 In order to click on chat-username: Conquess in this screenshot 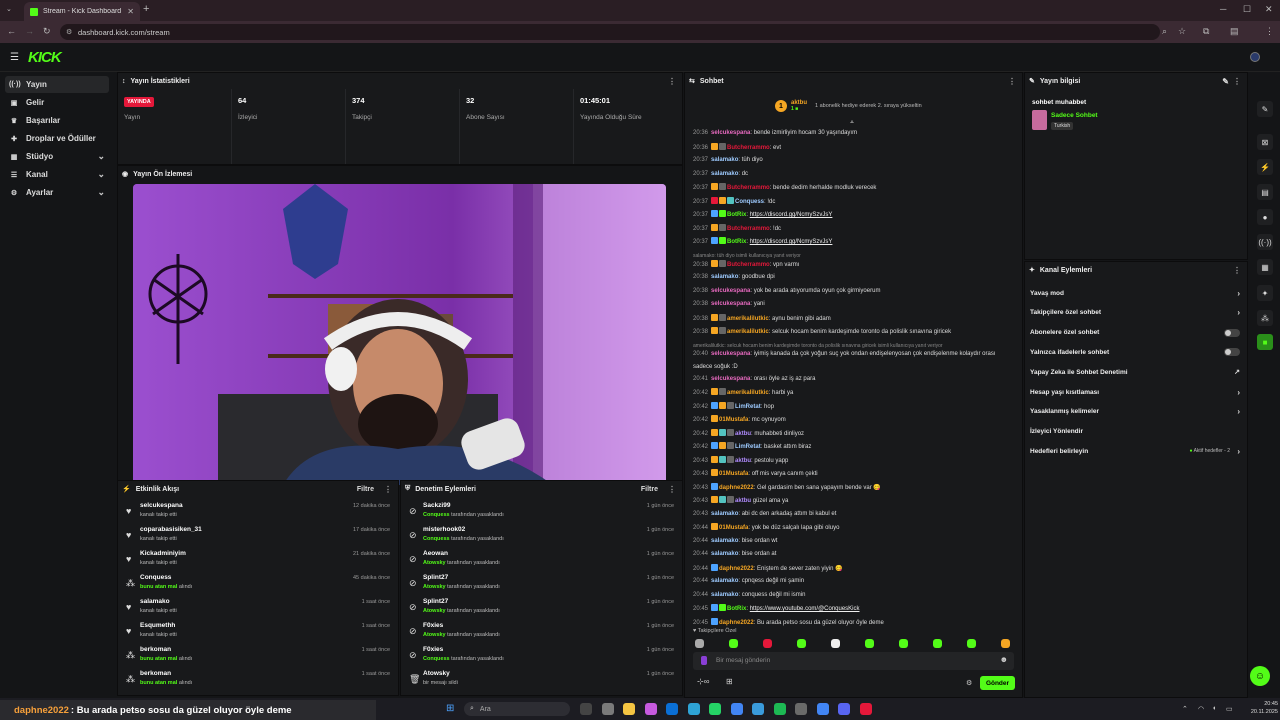, I will do `click(749, 202)`.